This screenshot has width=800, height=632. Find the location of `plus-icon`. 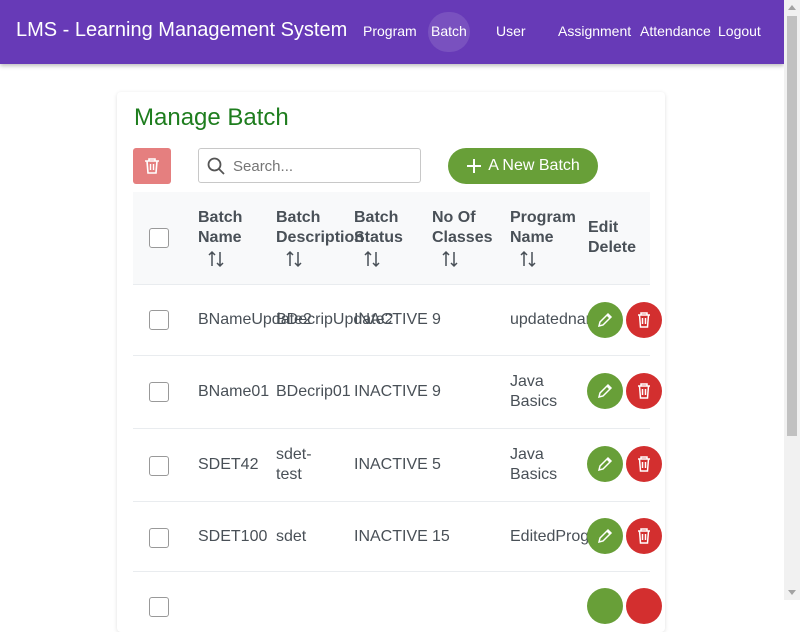

plus-icon is located at coordinates (474, 166).